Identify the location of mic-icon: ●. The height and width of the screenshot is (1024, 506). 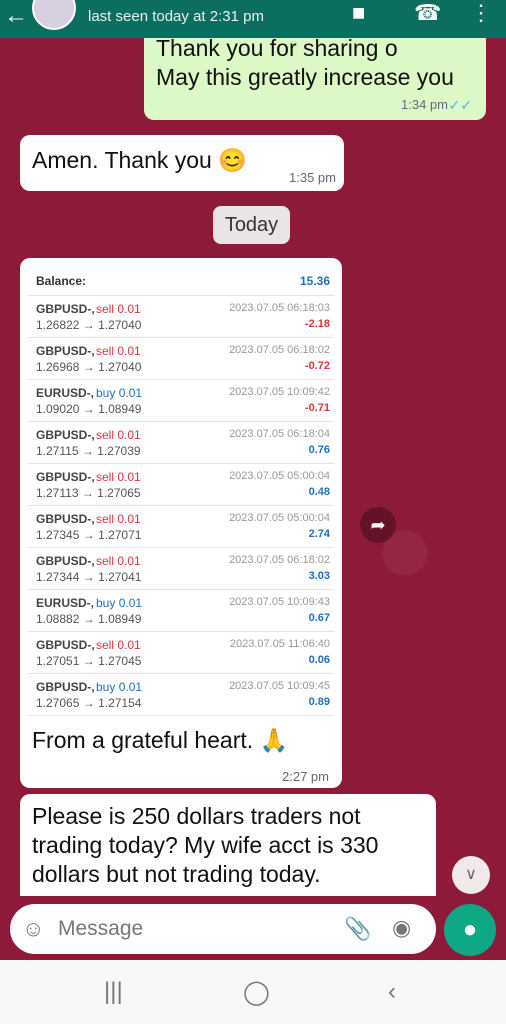
(470, 929).